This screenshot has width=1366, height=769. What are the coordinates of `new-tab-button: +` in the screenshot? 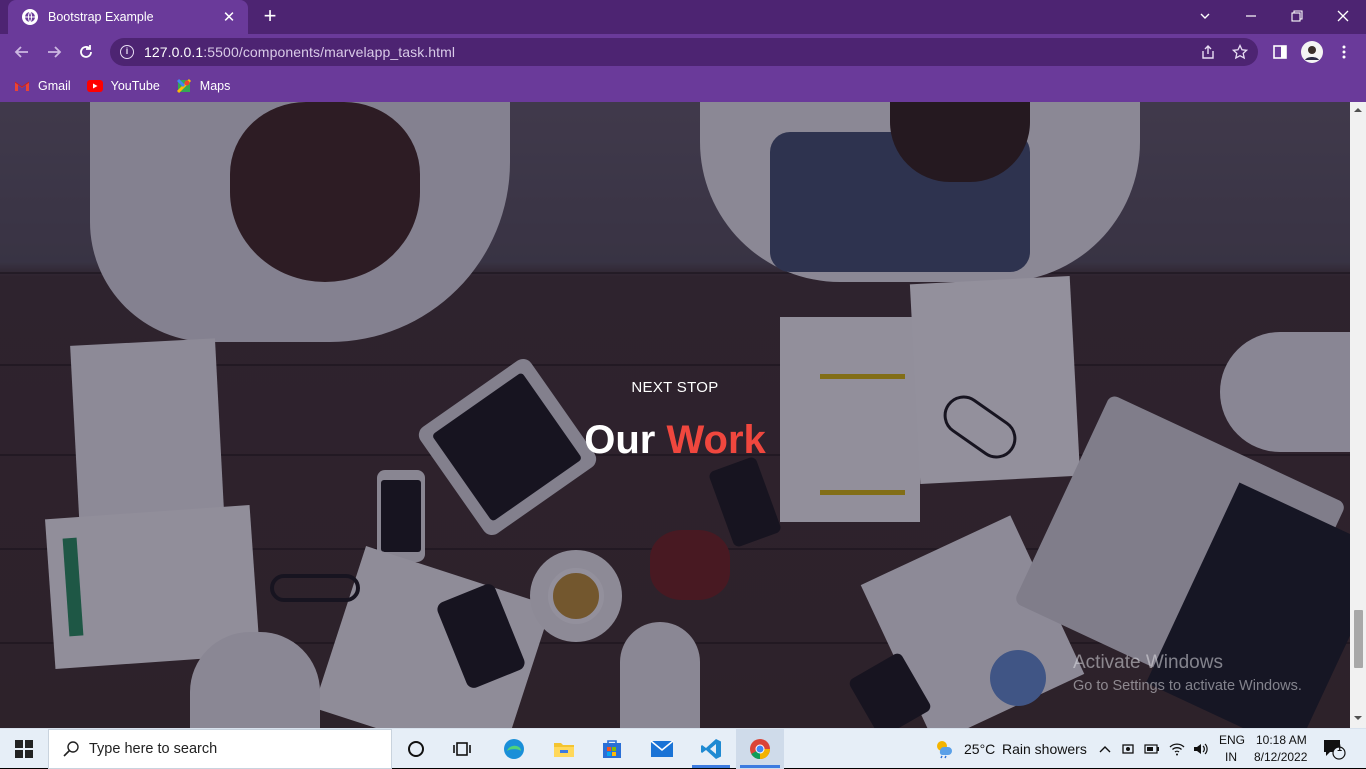 It's located at (270, 16).